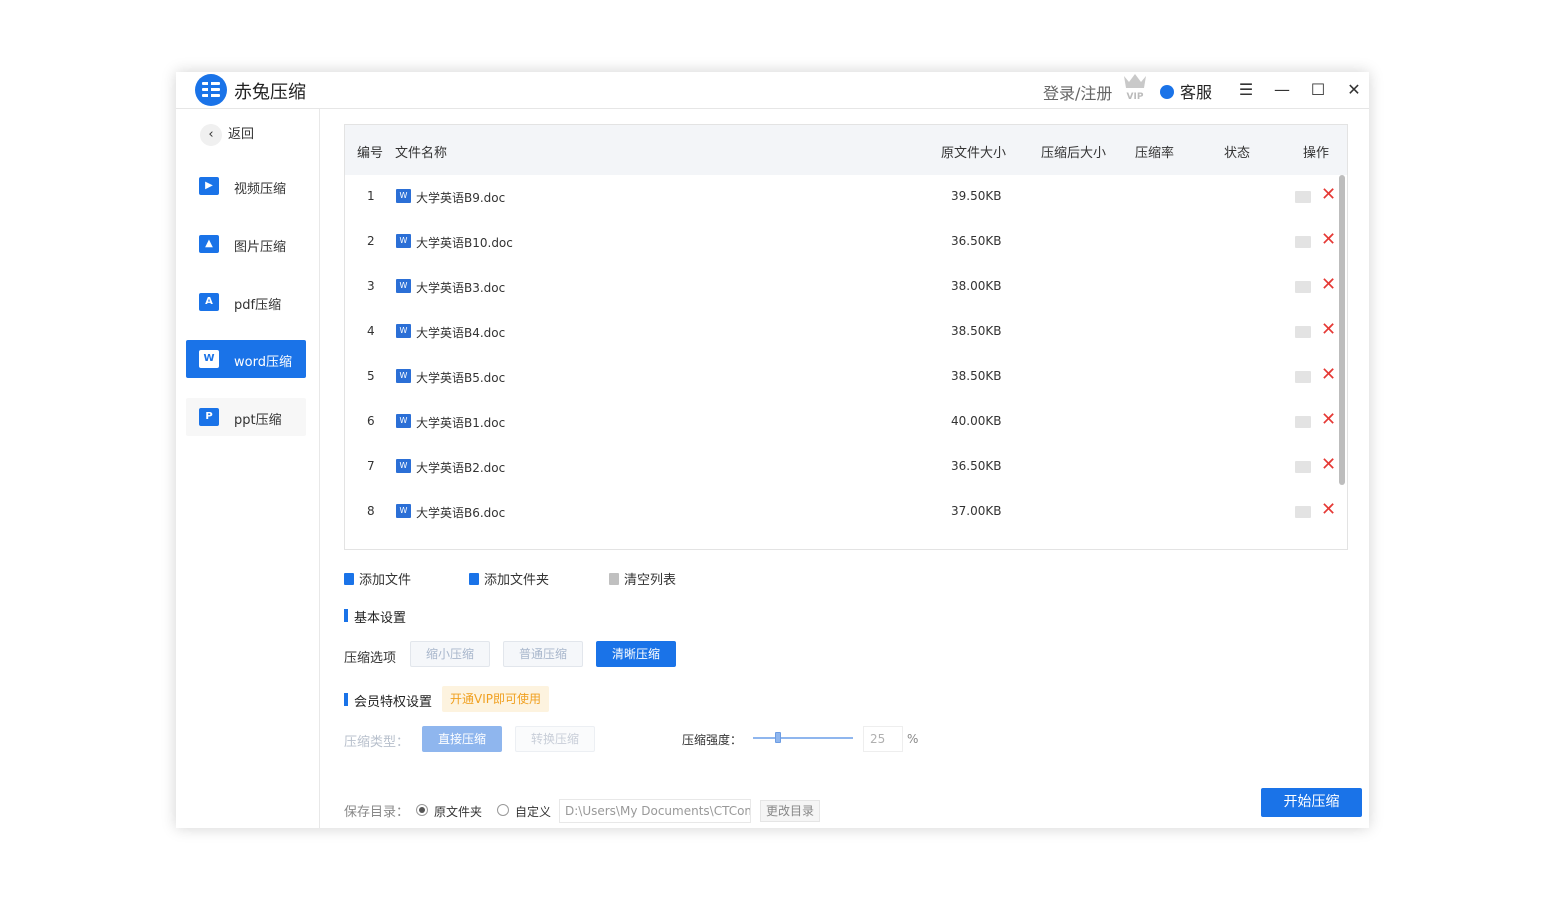 Image resolution: width=1546 pixels, height=900 pixels. What do you see at coordinates (370, 658) in the screenshot?
I see `compress-options-label: 压缩选项` at bounding box center [370, 658].